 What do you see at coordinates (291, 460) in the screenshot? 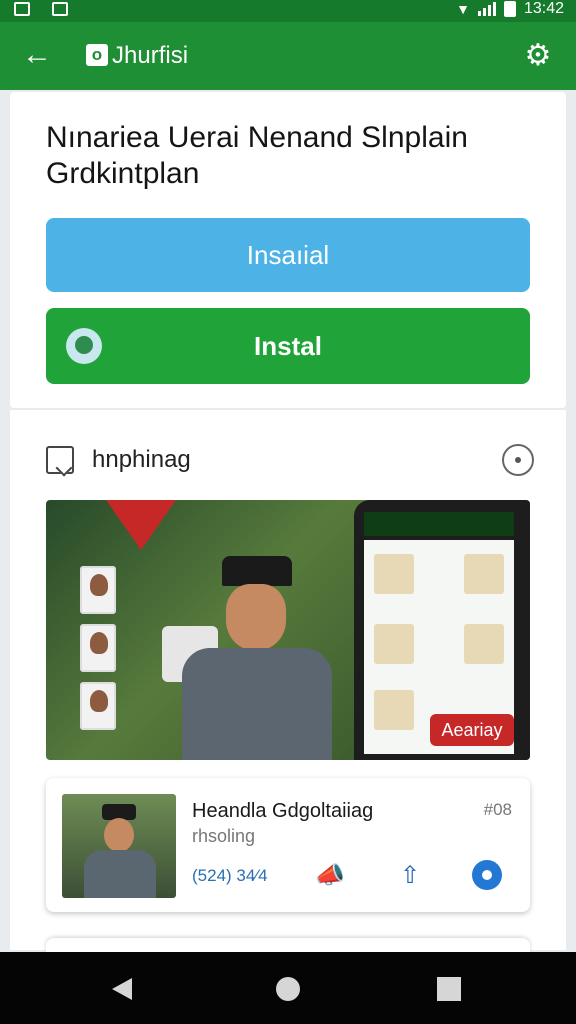
I see `section-header: hnphinag` at bounding box center [291, 460].